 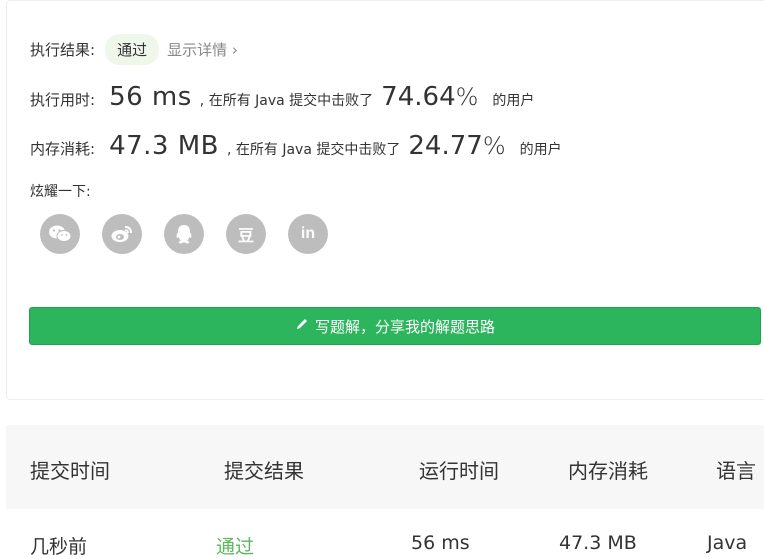 I want to click on header-memory: 内存消耗, so click(x=608, y=469).